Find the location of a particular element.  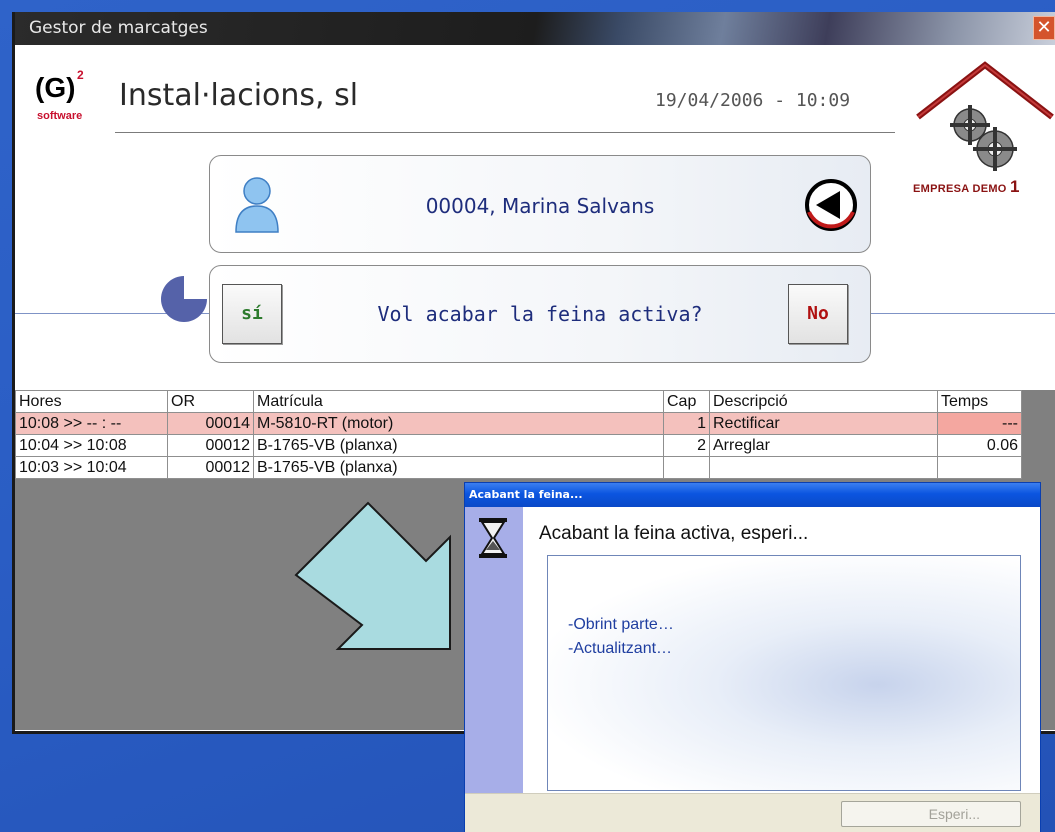

brand-label-number: 1 is located at coordinates (1015, 186).